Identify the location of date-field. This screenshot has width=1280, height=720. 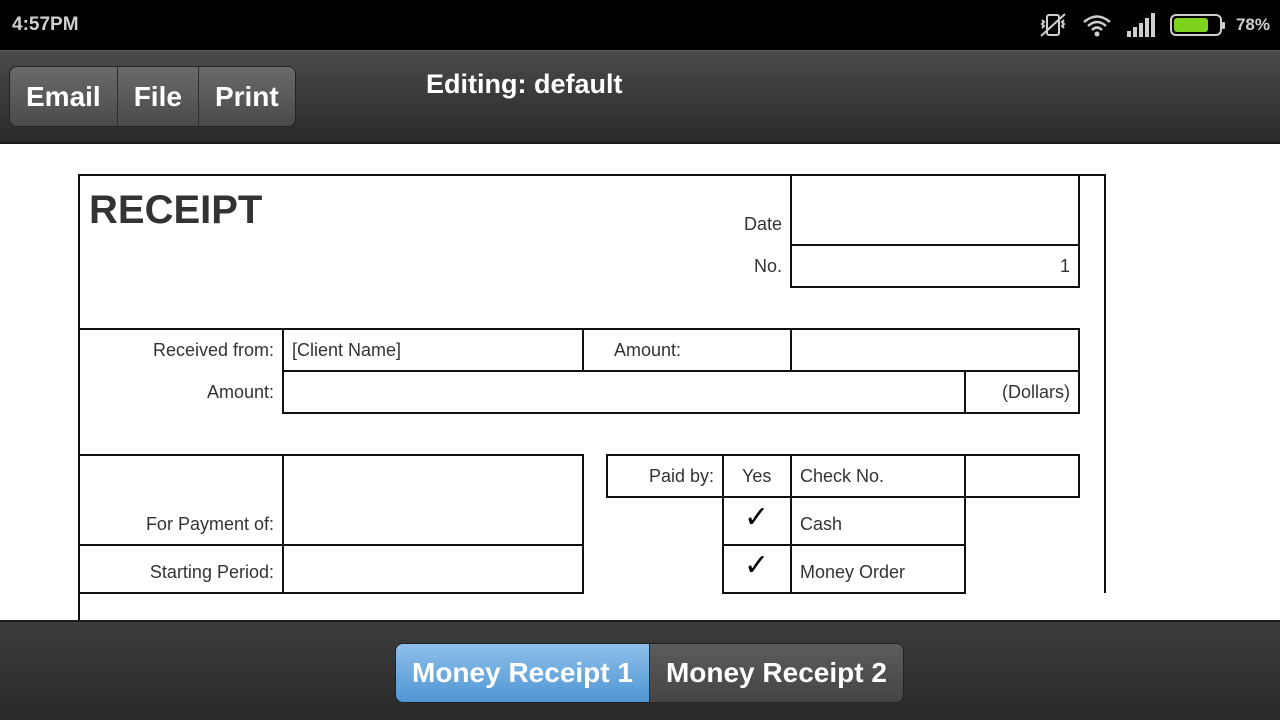
(935, 210).